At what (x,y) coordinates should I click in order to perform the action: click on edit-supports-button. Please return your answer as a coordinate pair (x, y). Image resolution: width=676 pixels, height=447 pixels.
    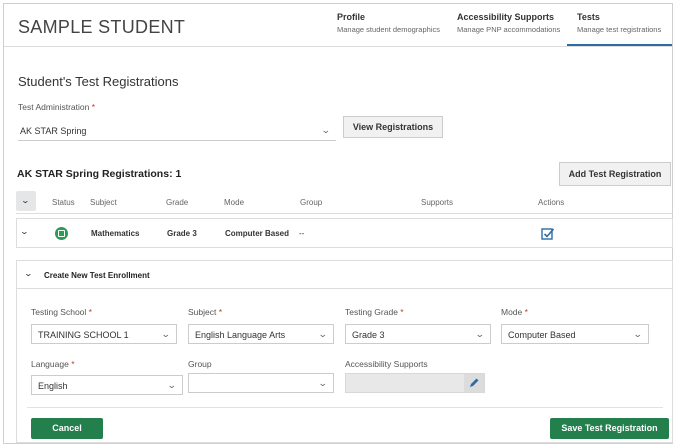
    Looking at the image, I should click on (474, 383).